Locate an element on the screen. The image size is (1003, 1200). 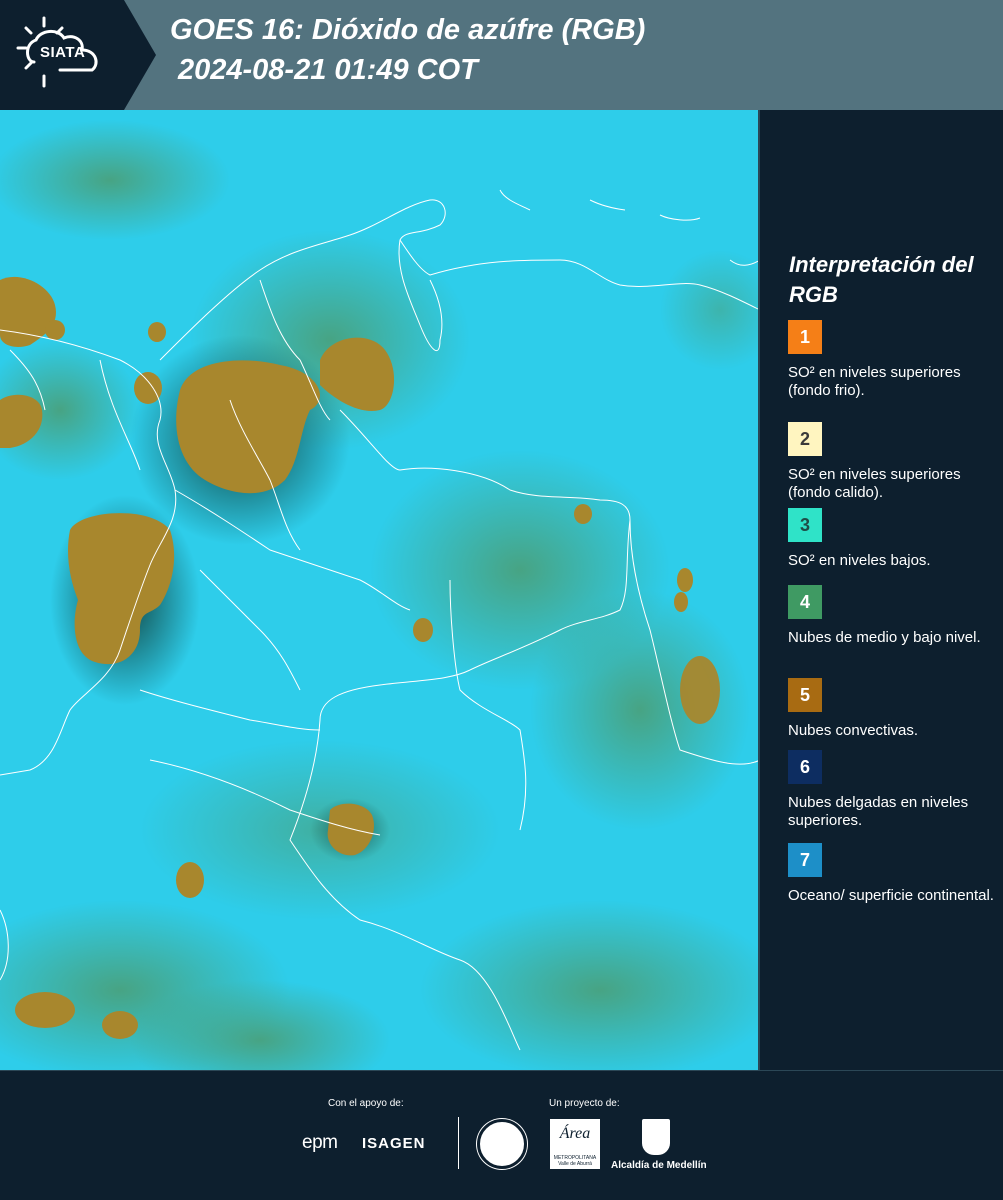
legend-swatch: 6 is located at coordinates (805, 767).